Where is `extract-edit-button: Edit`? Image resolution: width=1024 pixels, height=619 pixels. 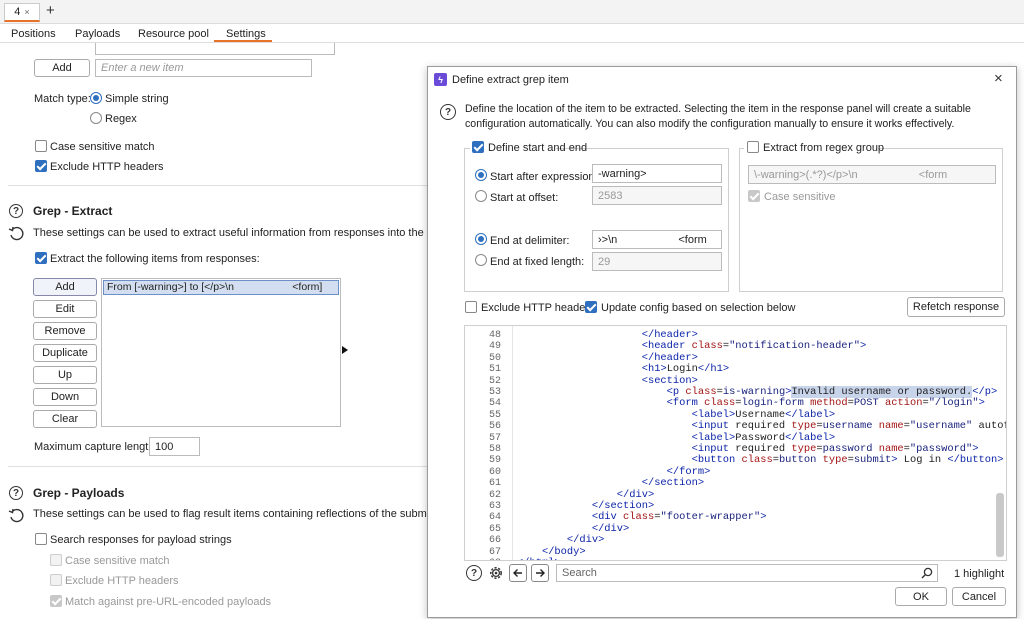
extract-edit-button: Edit is located at coordinates (65, 309).